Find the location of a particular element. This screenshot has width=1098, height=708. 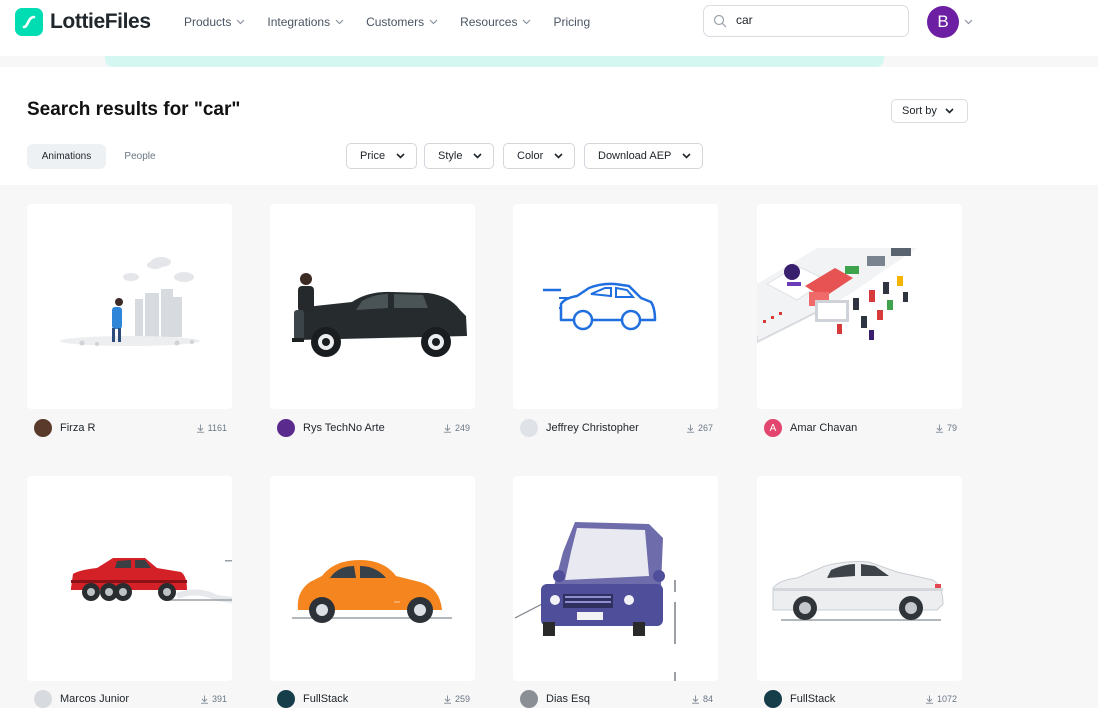

author-name: Rys TechNo Arte is located at coordinates (344, 428).